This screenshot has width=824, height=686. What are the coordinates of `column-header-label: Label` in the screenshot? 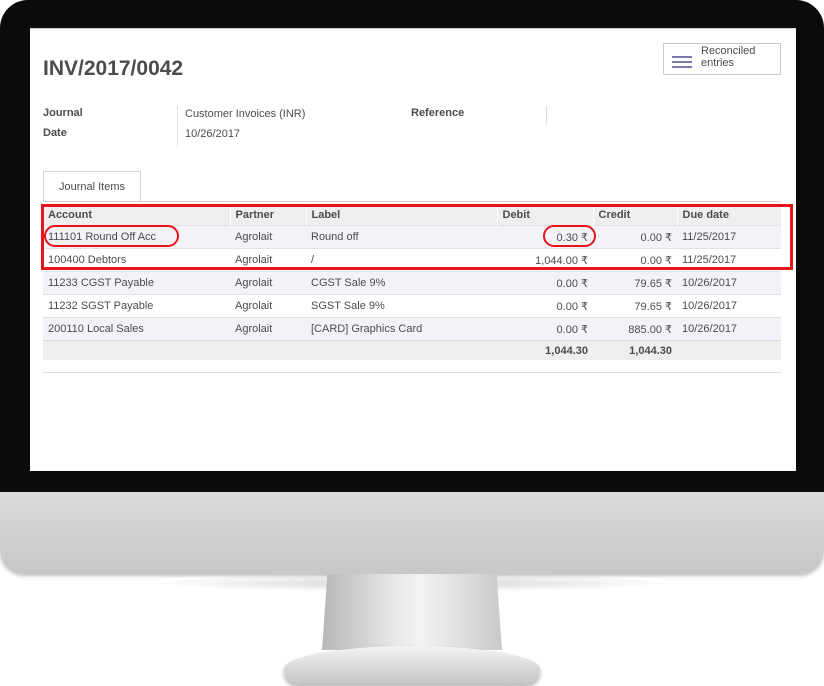 It's located at (401, 215).